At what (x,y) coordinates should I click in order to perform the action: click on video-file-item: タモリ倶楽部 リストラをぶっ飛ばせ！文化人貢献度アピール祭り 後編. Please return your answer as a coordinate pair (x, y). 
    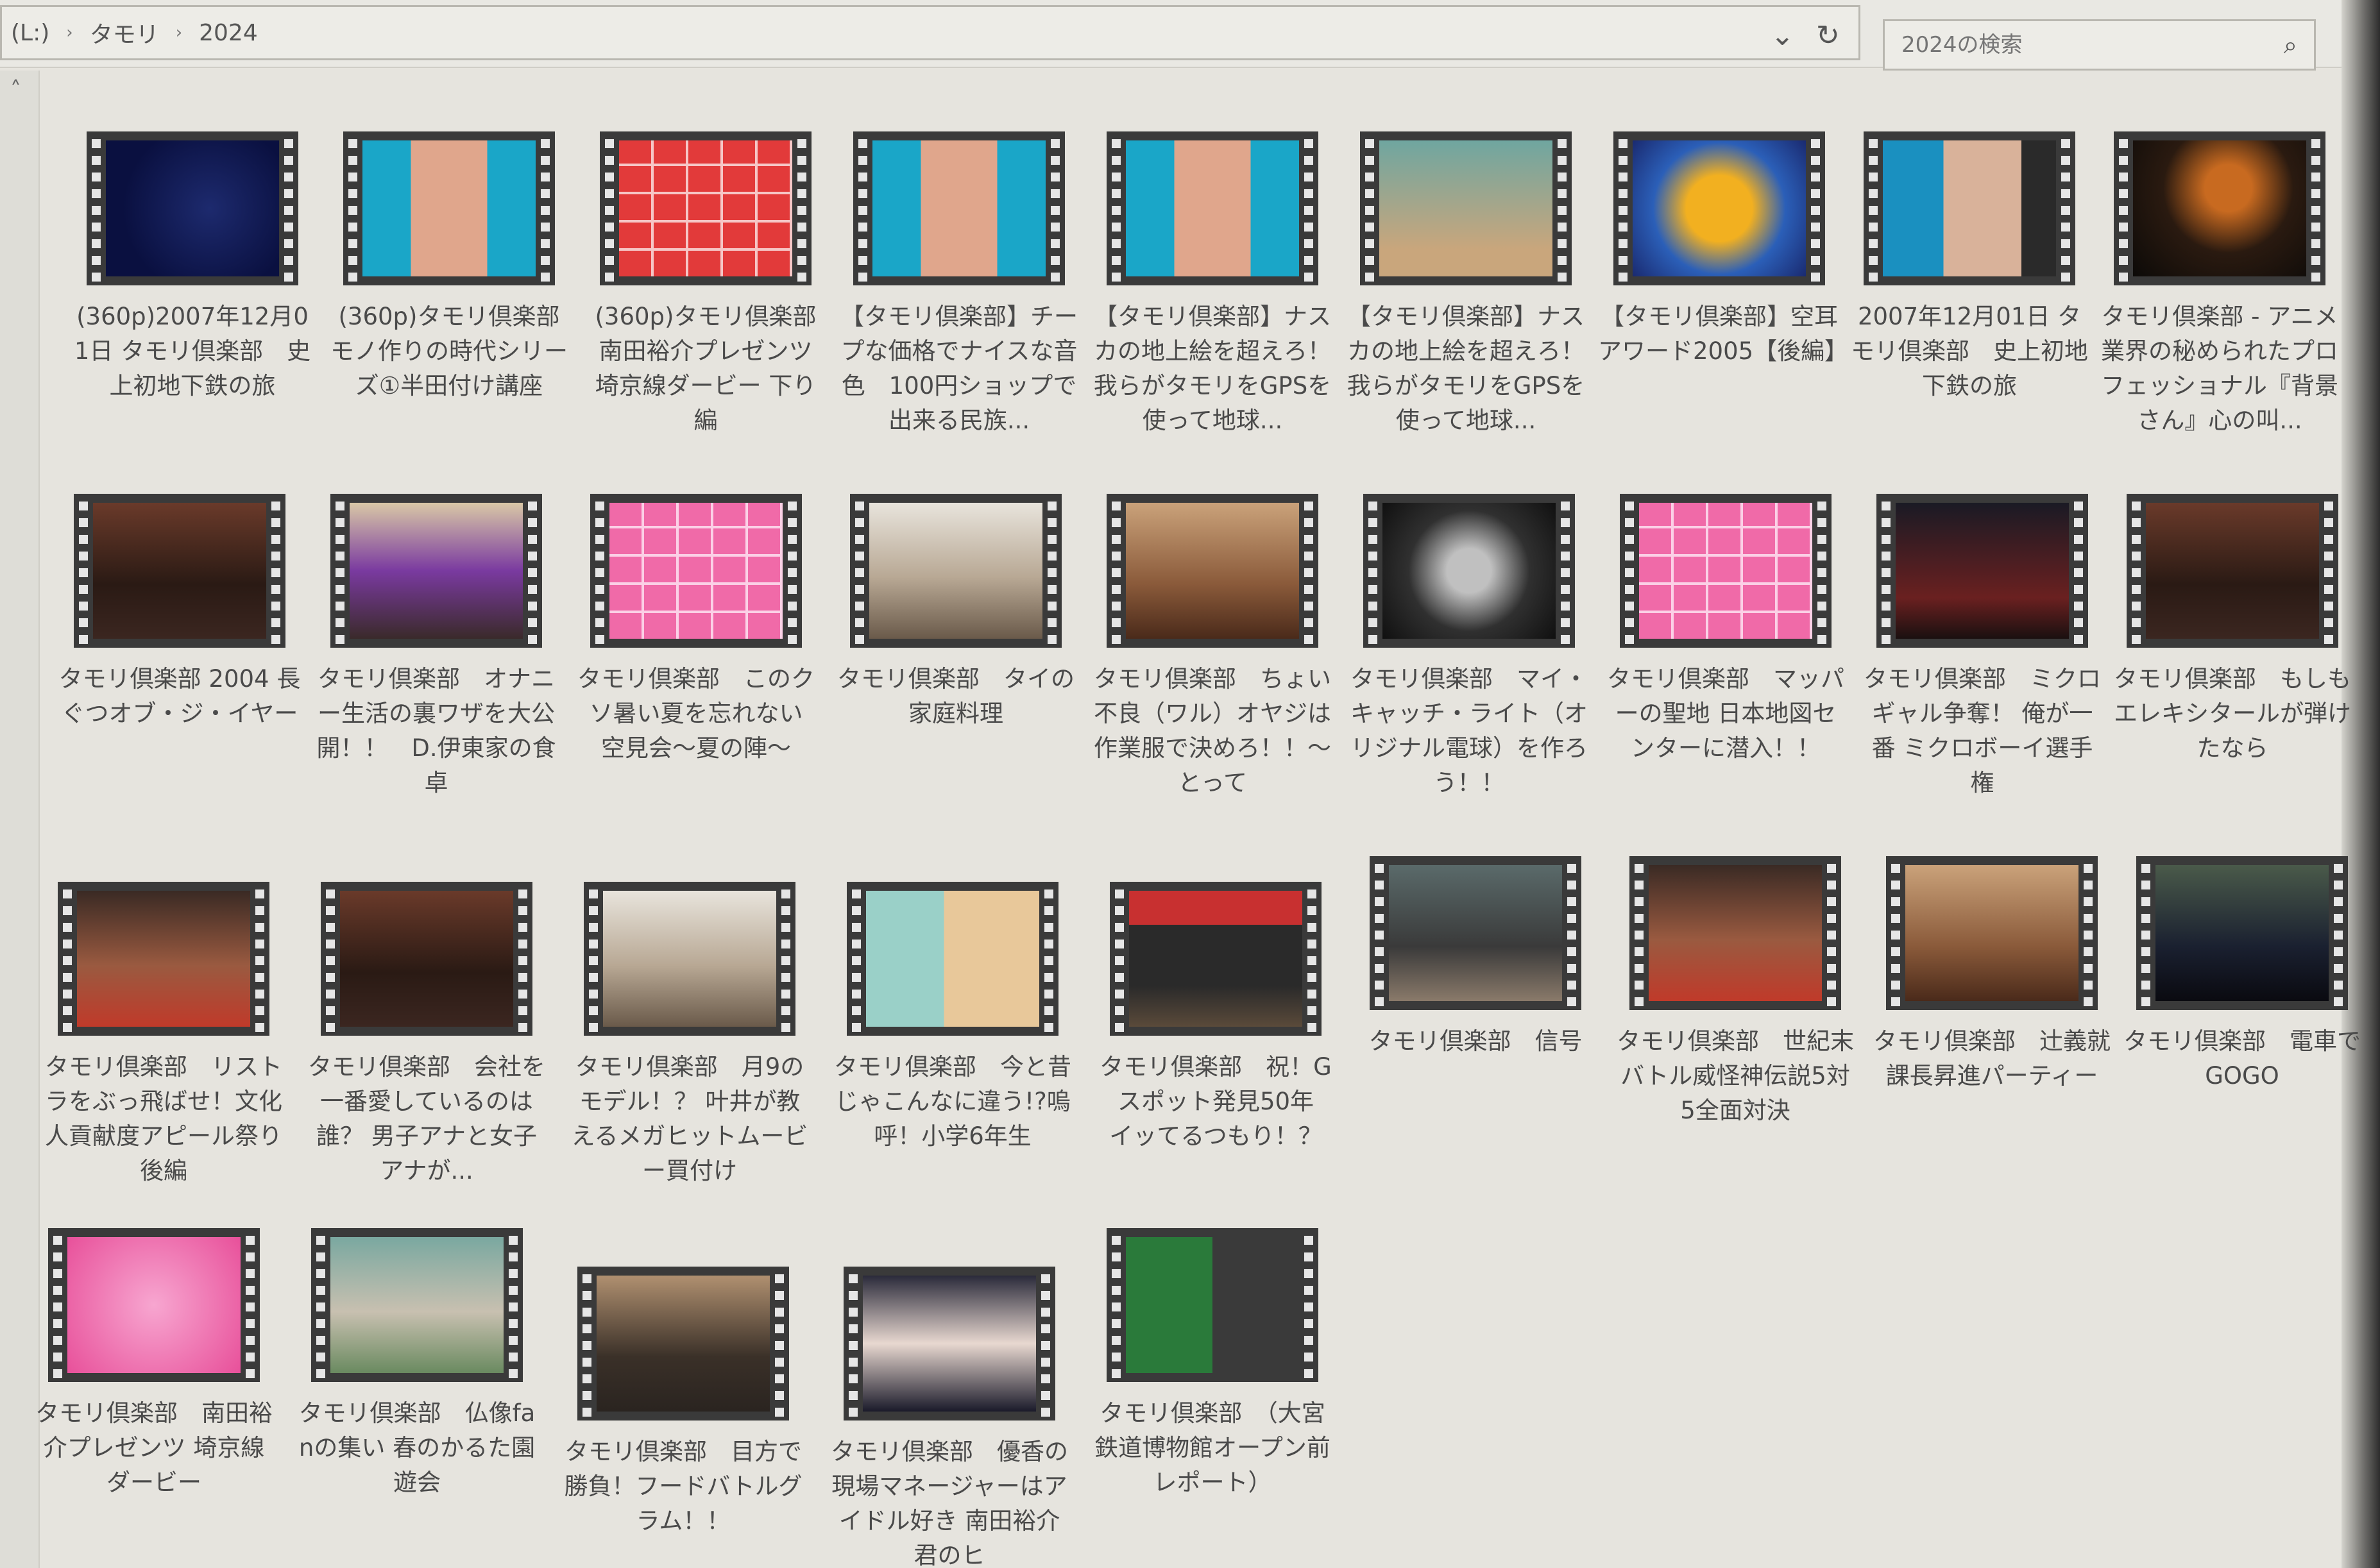
    Looking at the image, I should click on (163, 1035).